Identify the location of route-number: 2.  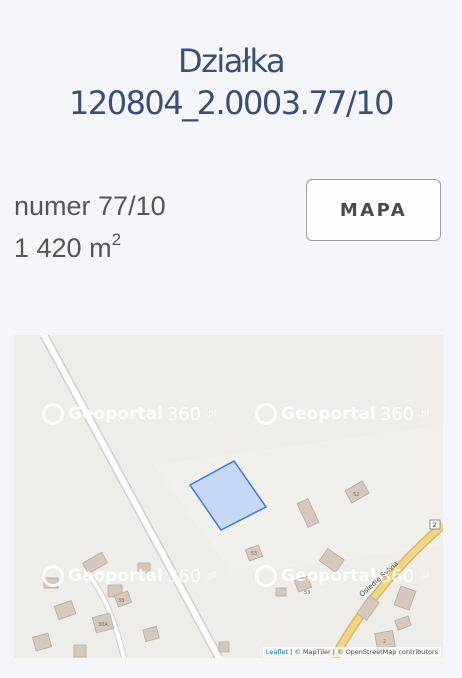
(435, 525).